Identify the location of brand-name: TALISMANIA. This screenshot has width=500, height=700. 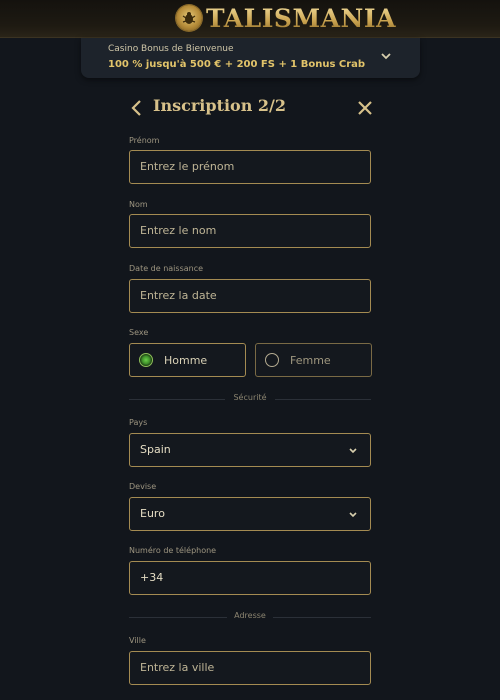
(301, 18).